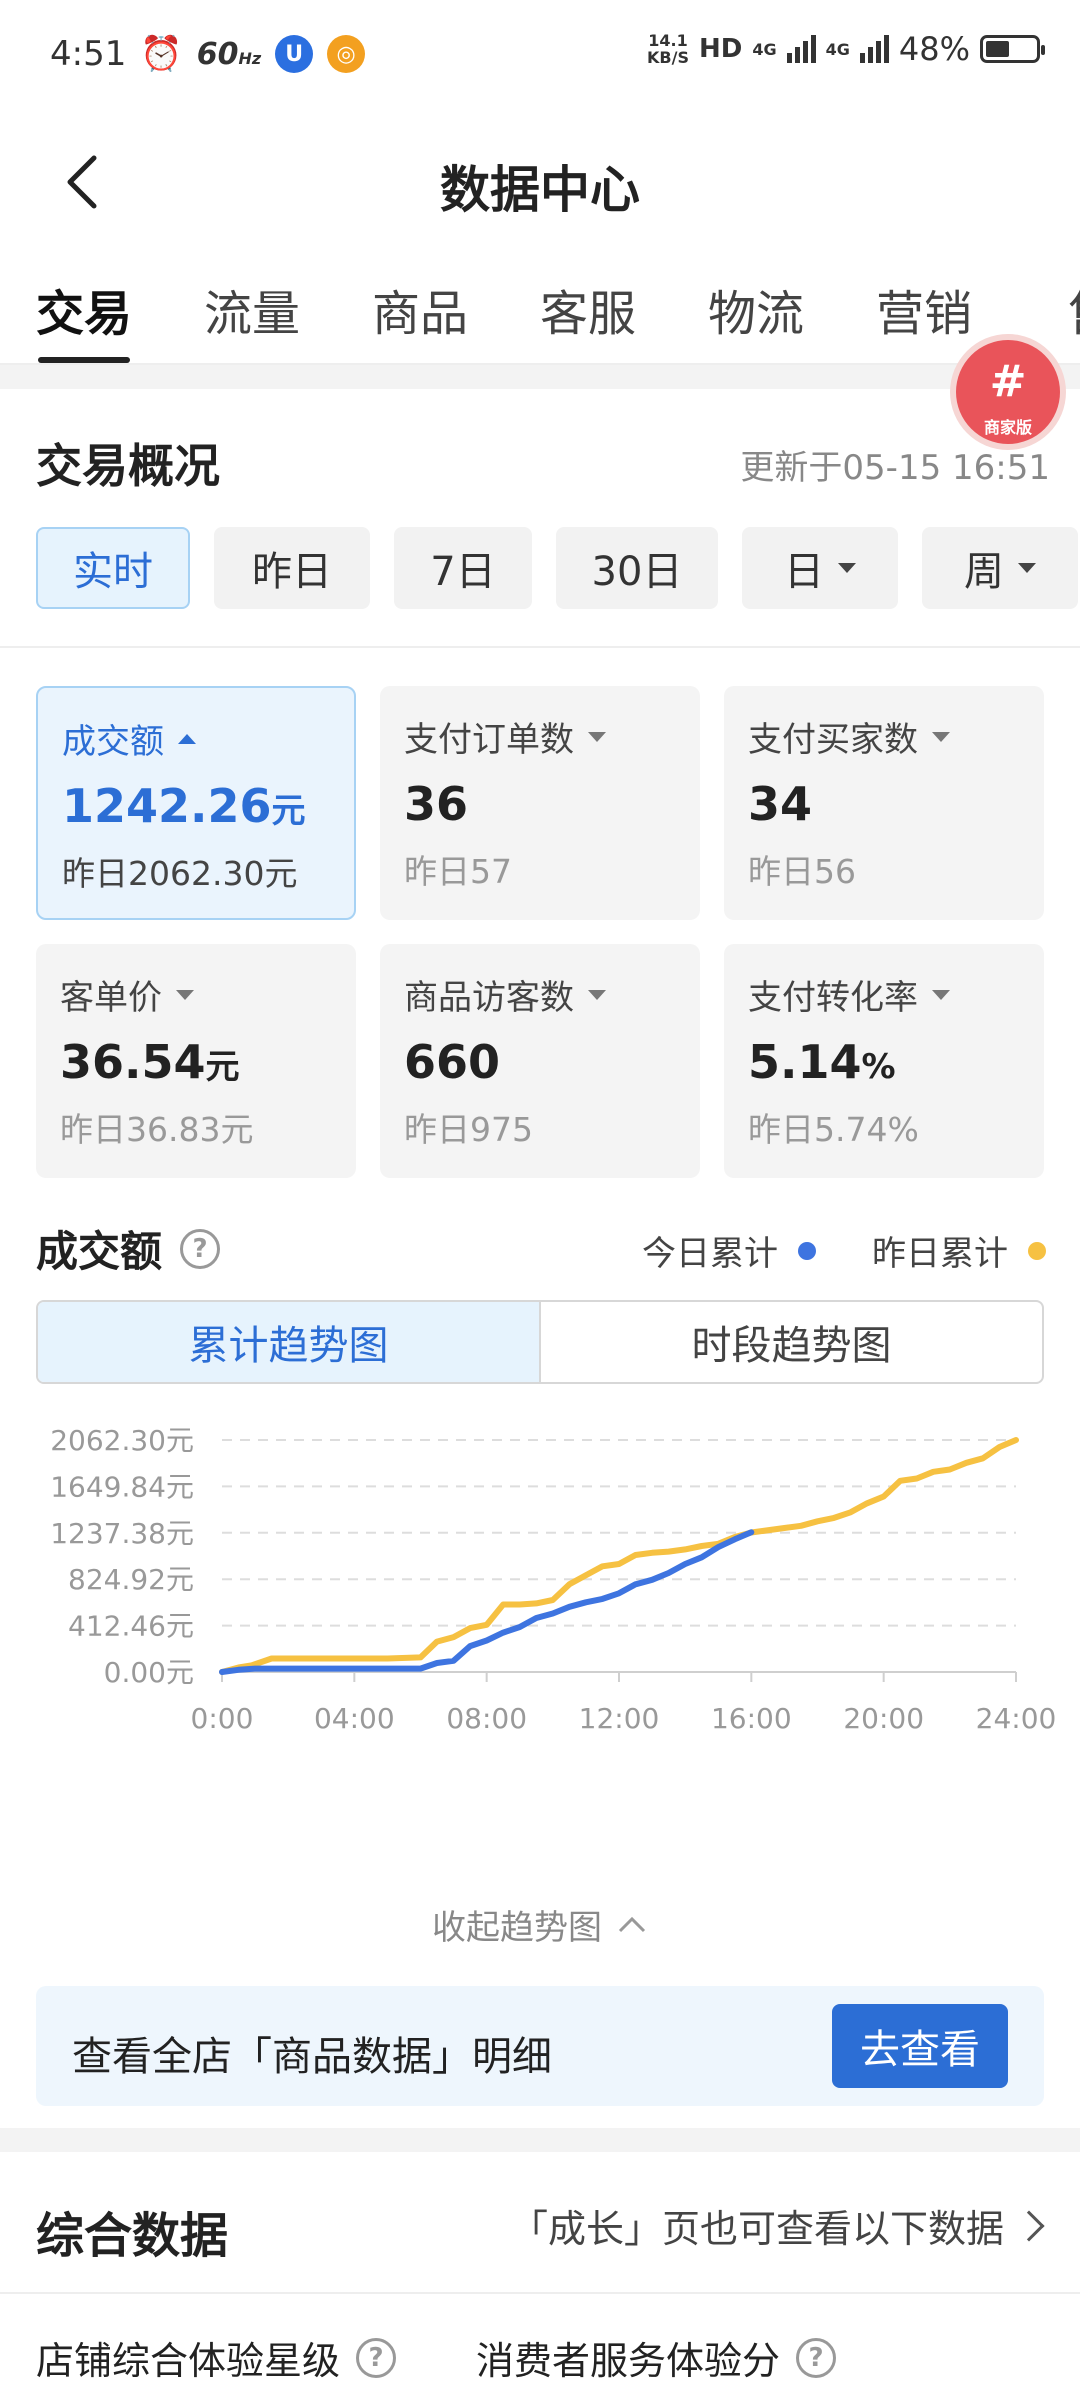  I want to click on legend-today-dot, so click(807, 1250).